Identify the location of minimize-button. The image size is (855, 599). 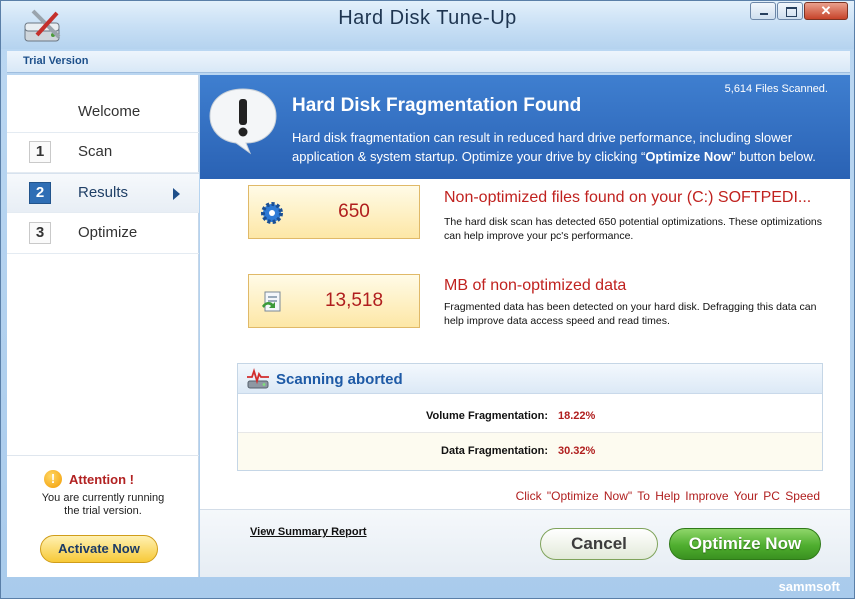
(763, 11).